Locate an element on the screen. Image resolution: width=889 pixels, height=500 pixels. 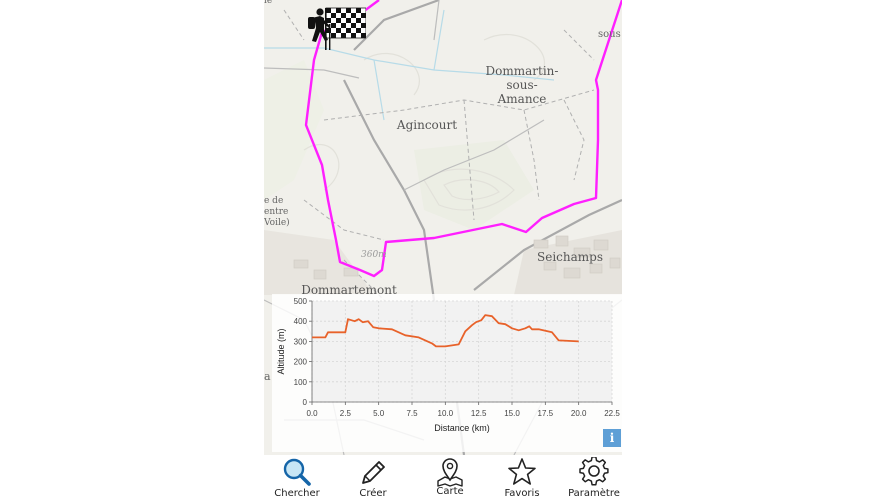
place-label-seichamps: Seichamps is located at coordinates (570, 257).